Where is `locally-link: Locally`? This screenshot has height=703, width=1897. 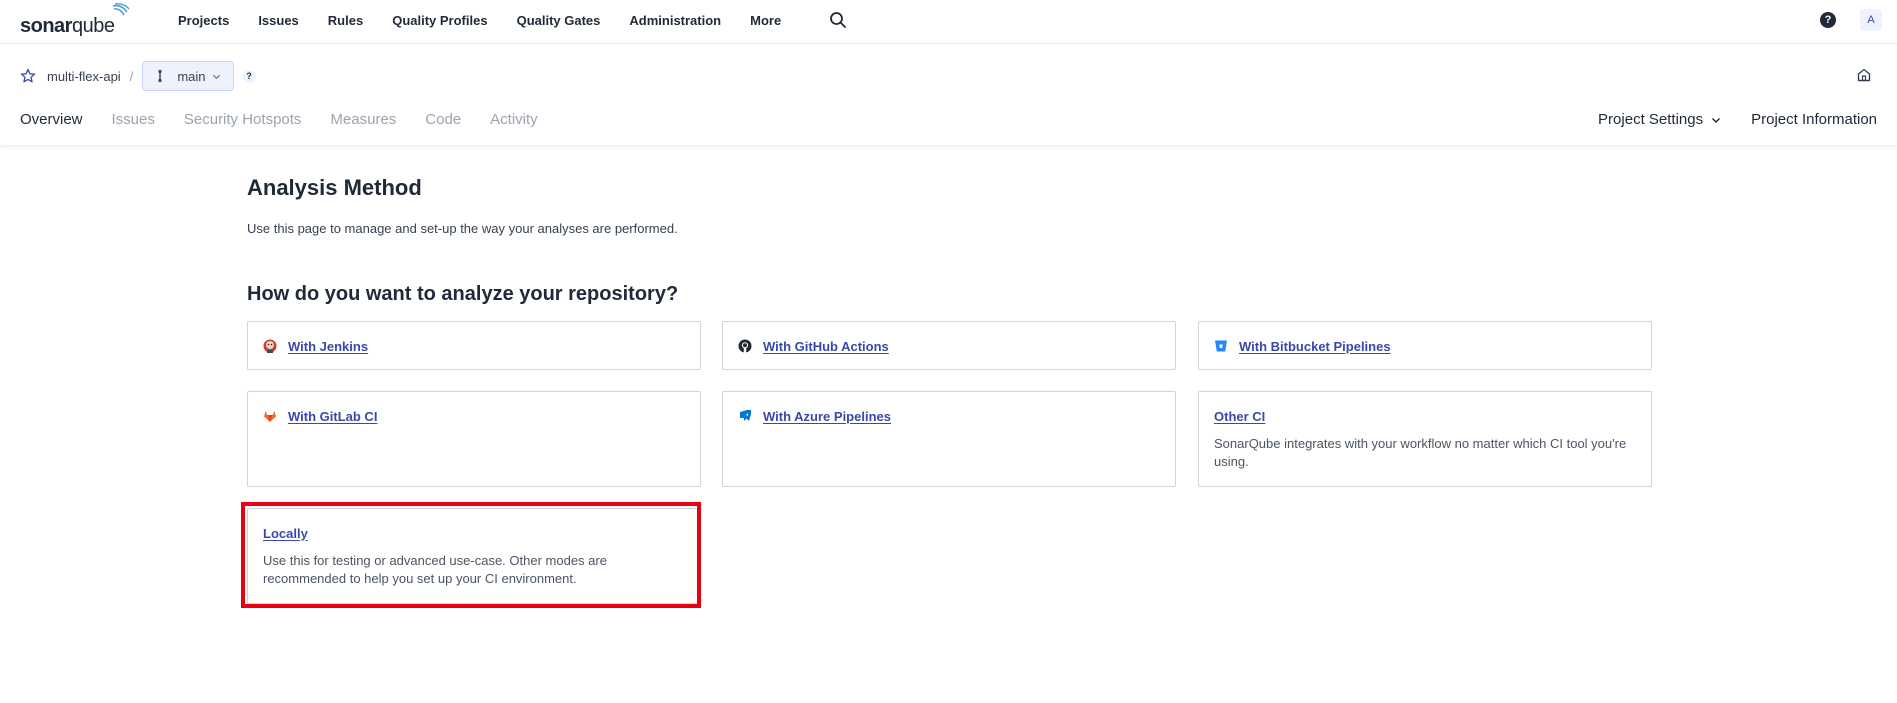
locally-link: Locally is located at coordinates (285, 533).